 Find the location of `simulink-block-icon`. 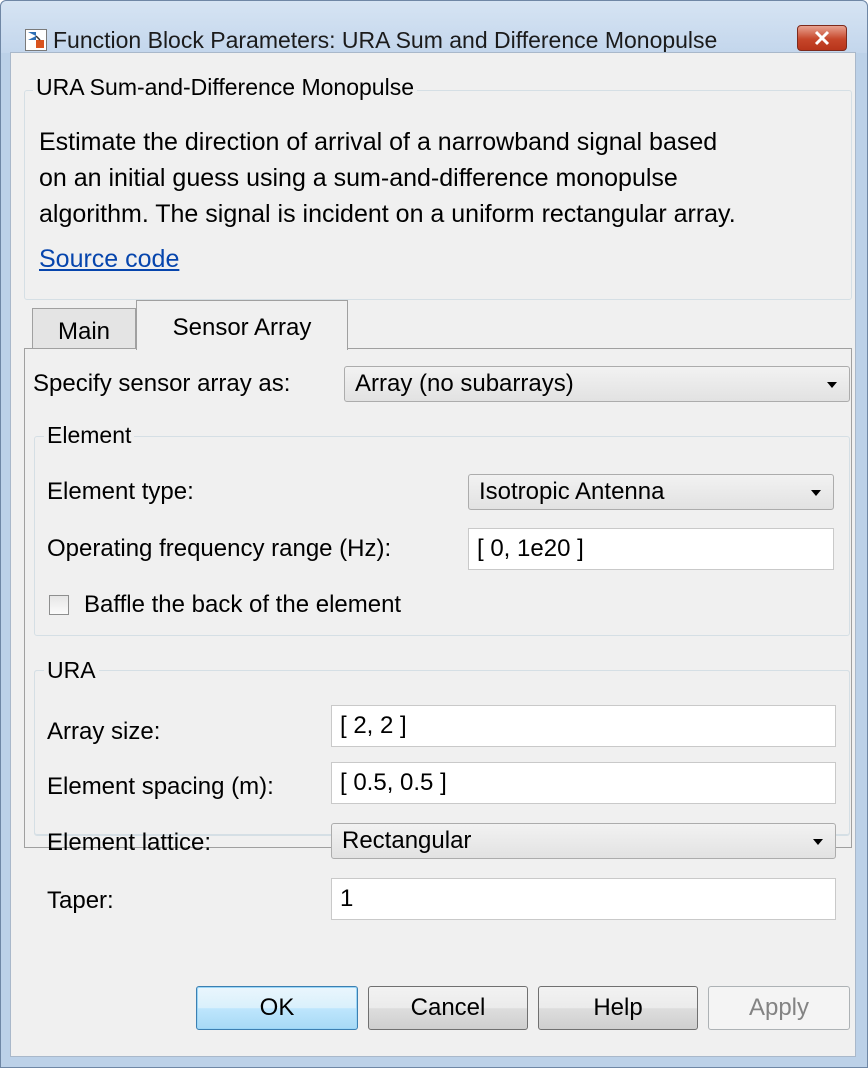

simulink-block-icon is located at coordinates (36, 40).